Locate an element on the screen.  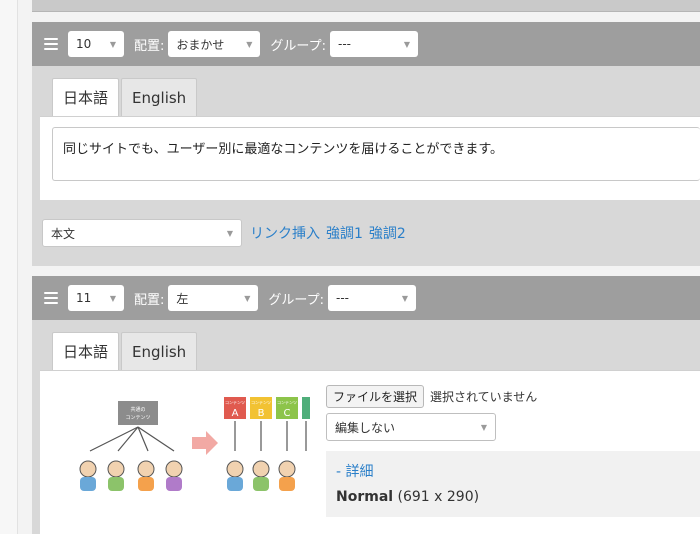
block-toolbar: 10 ▼ 配置: おまかせ ▼ グループ: --- ▼ is located at coordinates (366, 44).